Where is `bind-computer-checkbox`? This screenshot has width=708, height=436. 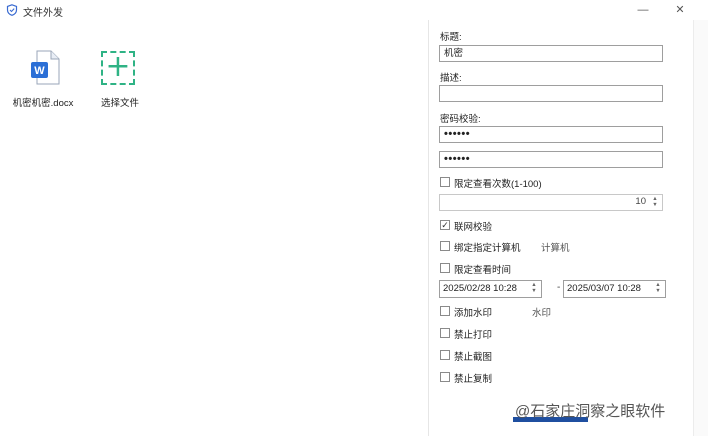 bind-computer-checkbox is located at coordinates (445, 246).